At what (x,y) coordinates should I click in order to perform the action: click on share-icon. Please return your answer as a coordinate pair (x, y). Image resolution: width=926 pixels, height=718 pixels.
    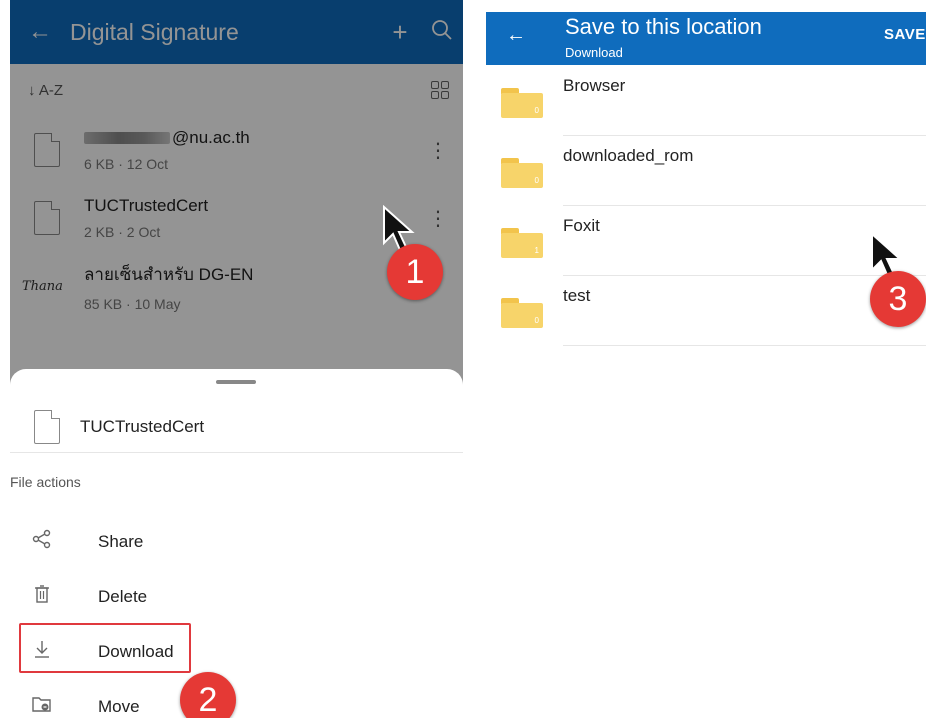
    Looking at the image, I should click on (42, 542).